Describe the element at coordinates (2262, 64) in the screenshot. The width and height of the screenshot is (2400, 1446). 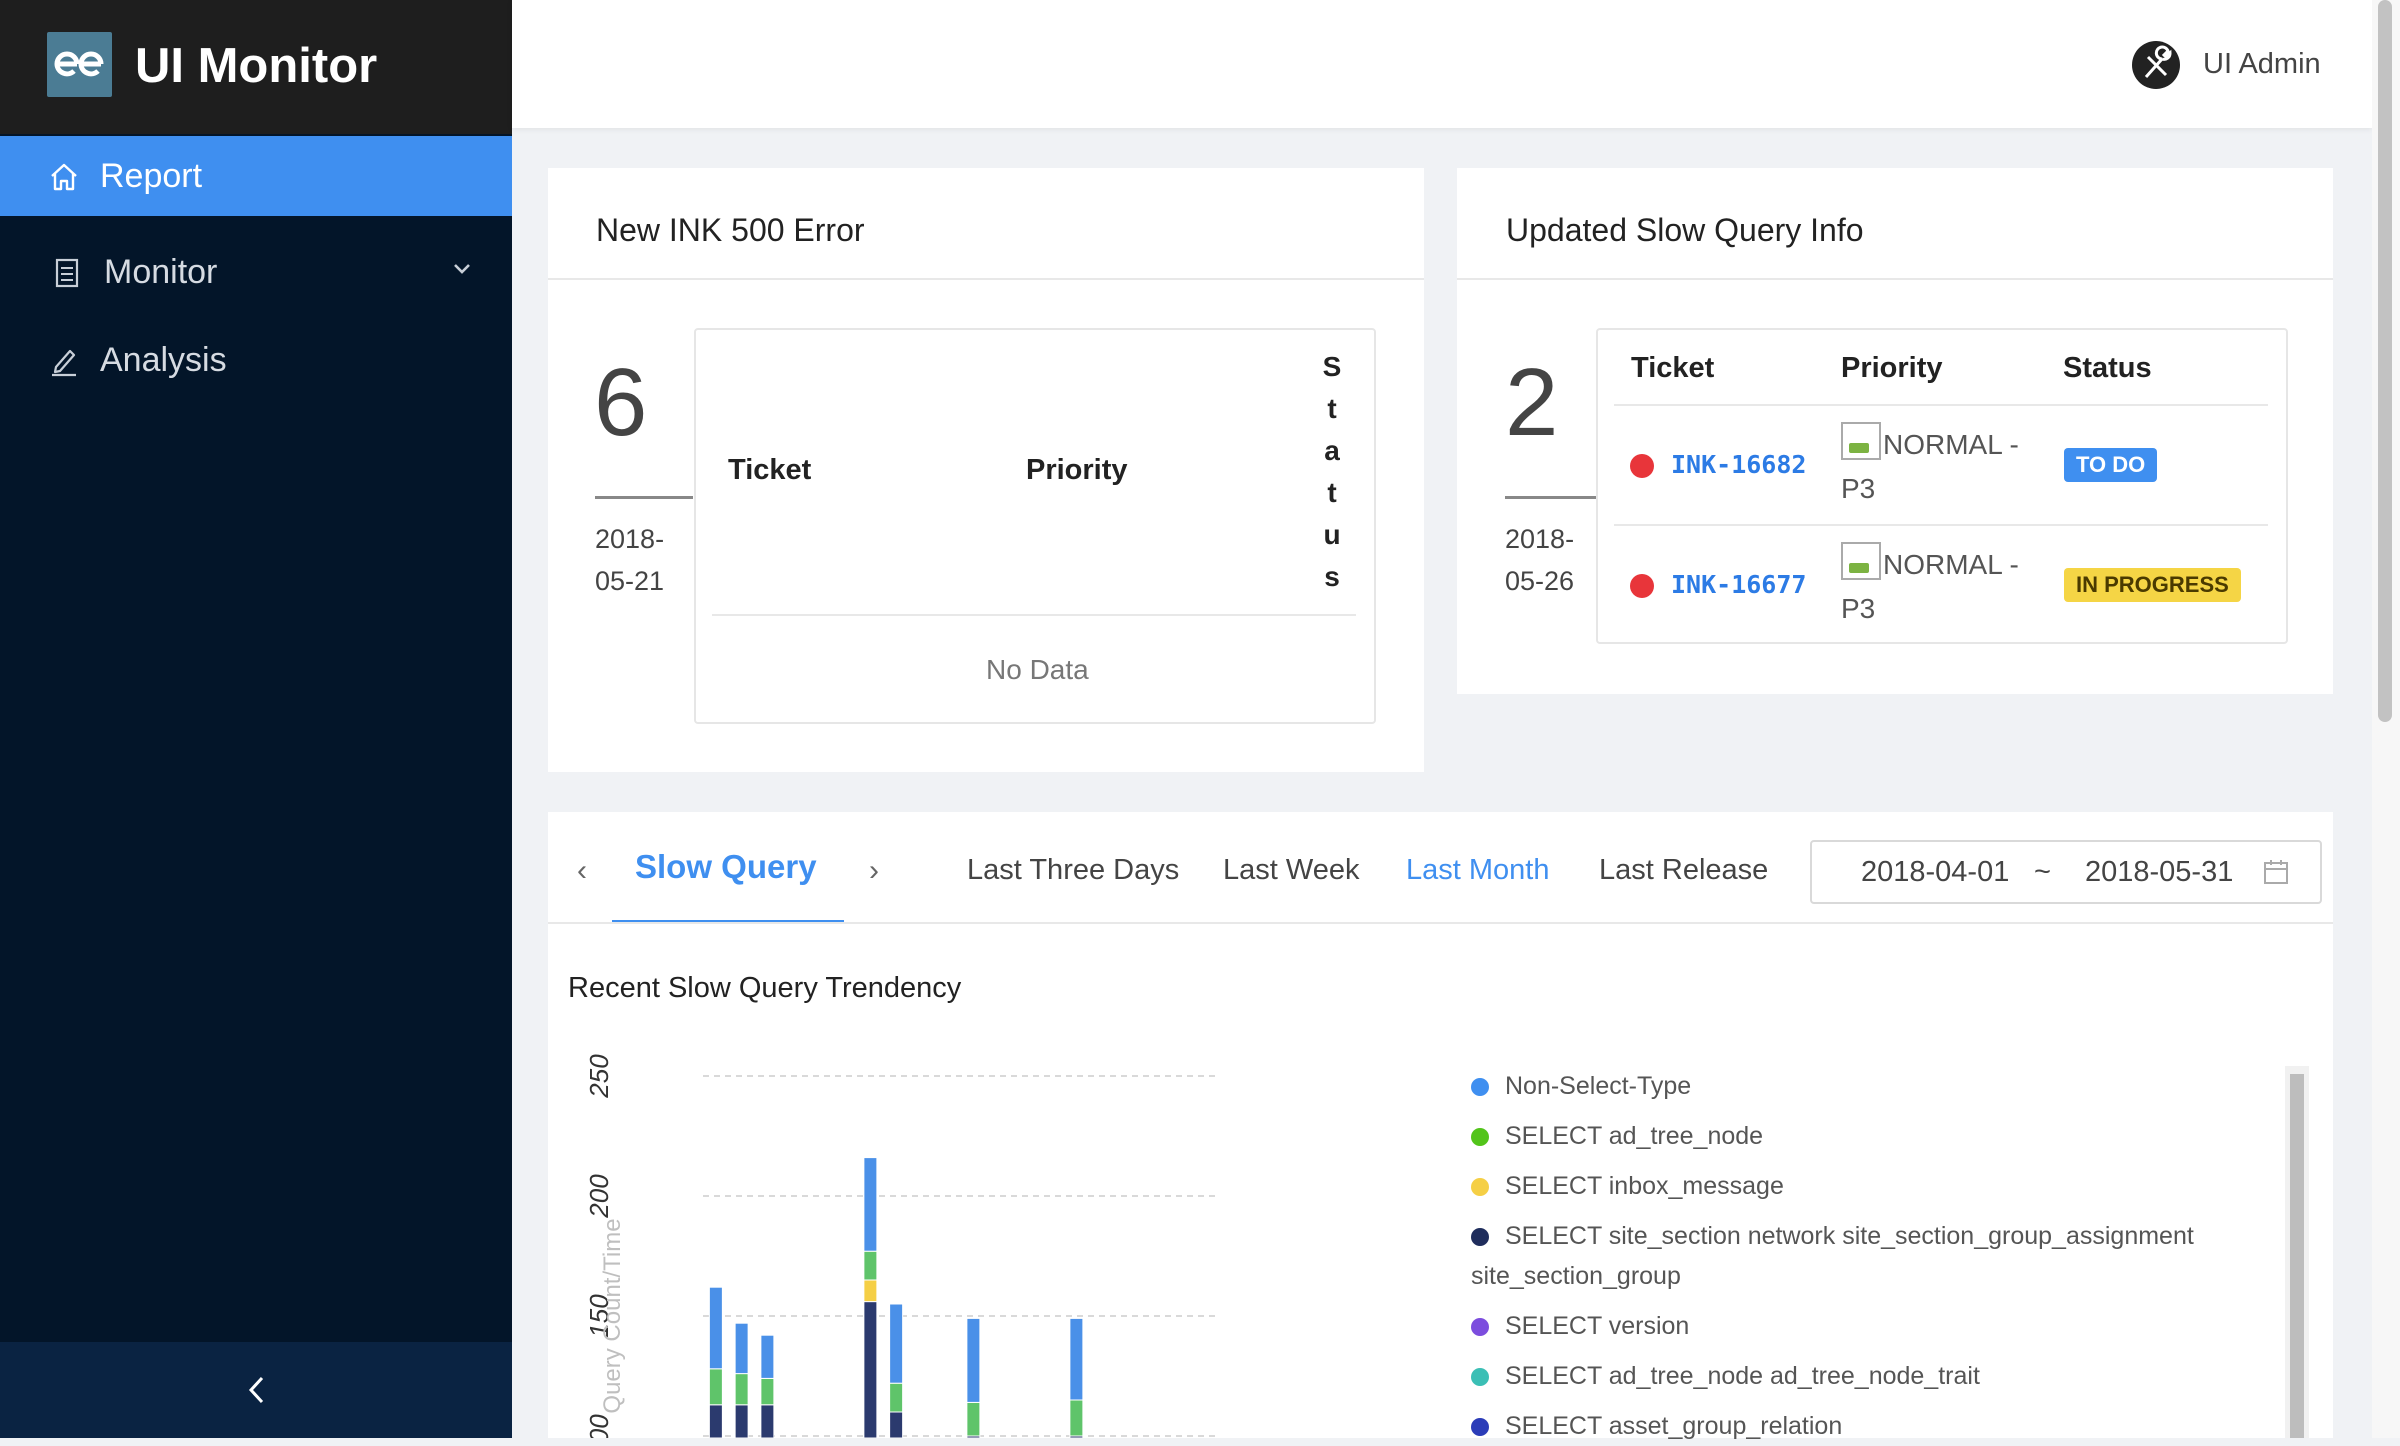
I see `user-name: UI Admin` at that location.